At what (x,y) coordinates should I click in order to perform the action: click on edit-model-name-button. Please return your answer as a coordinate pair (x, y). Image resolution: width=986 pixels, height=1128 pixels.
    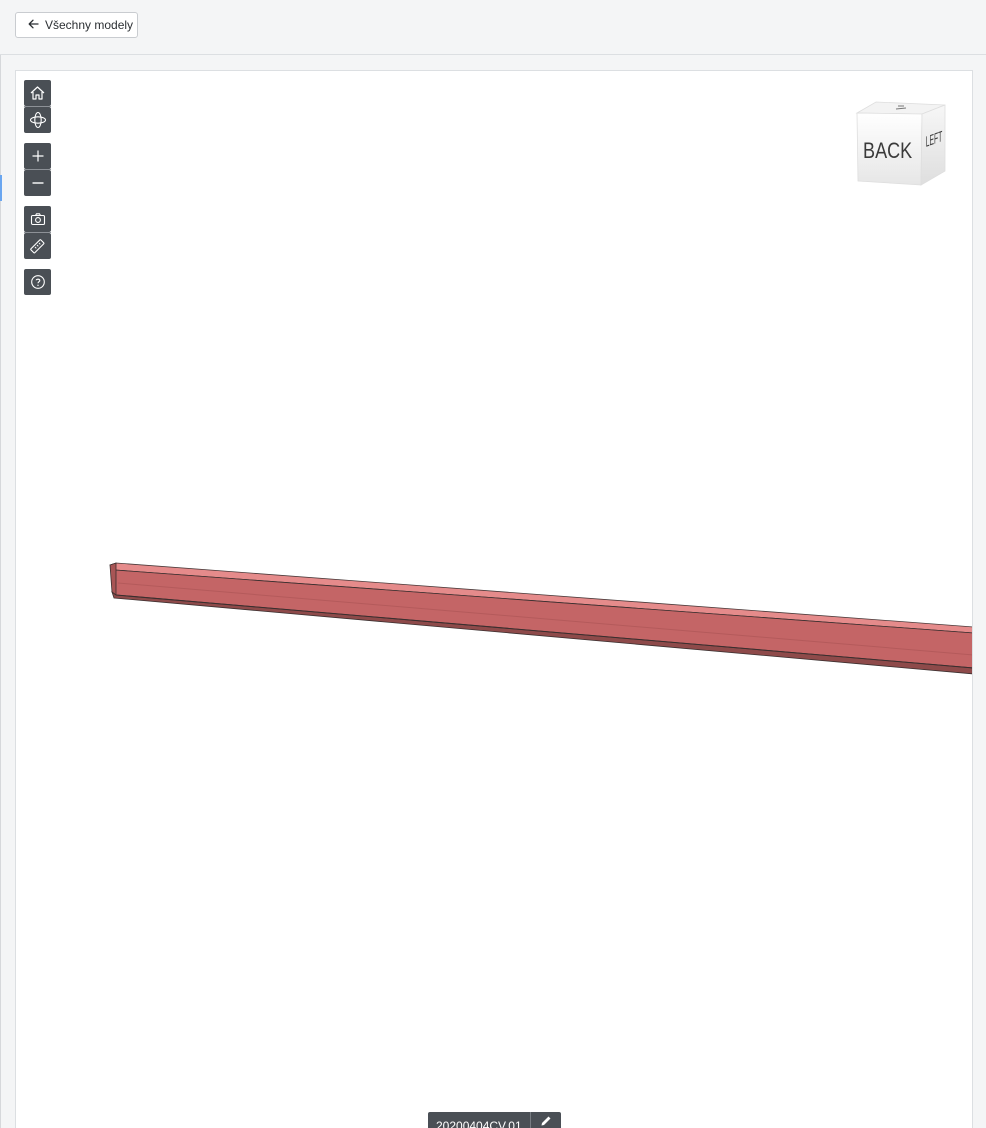
    Looking at the image, I should click on (546, 1120).